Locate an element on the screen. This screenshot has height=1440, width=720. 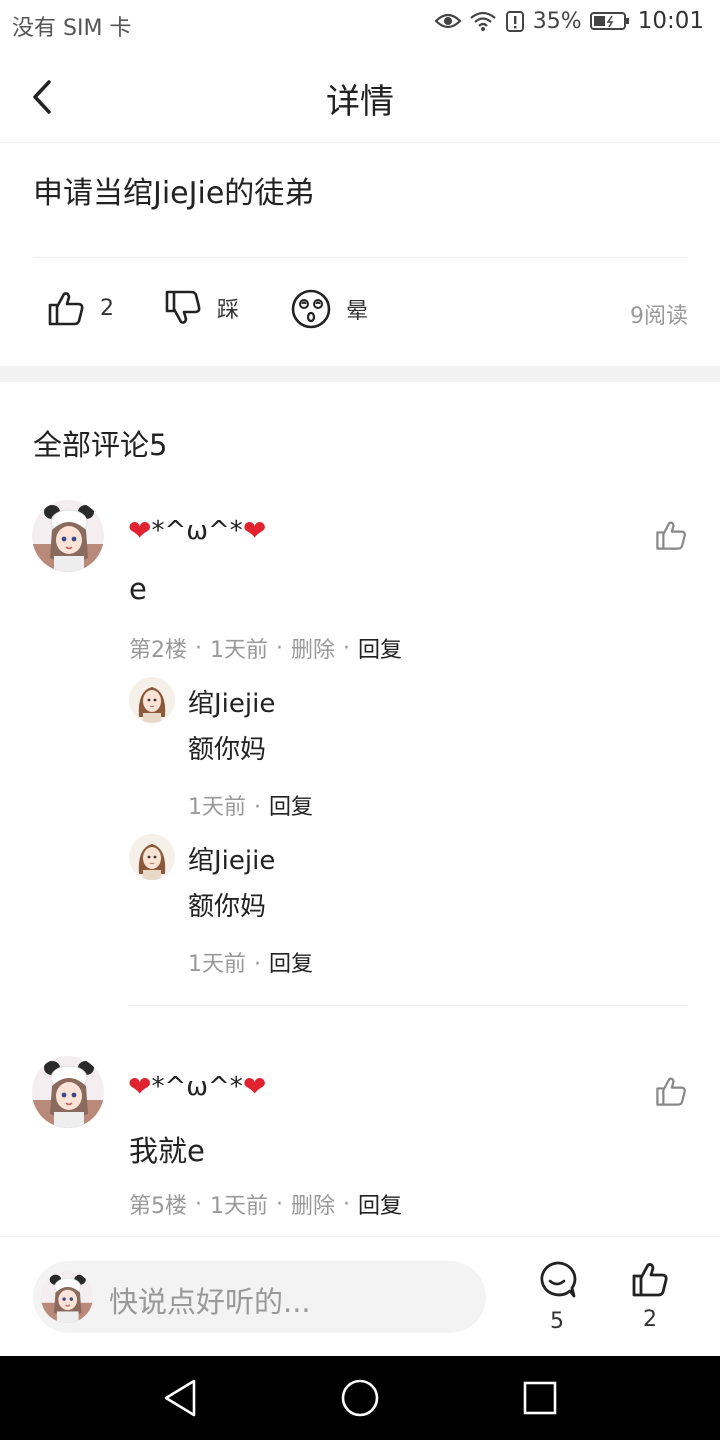
alert-icon is located at coordinates (515, 21).